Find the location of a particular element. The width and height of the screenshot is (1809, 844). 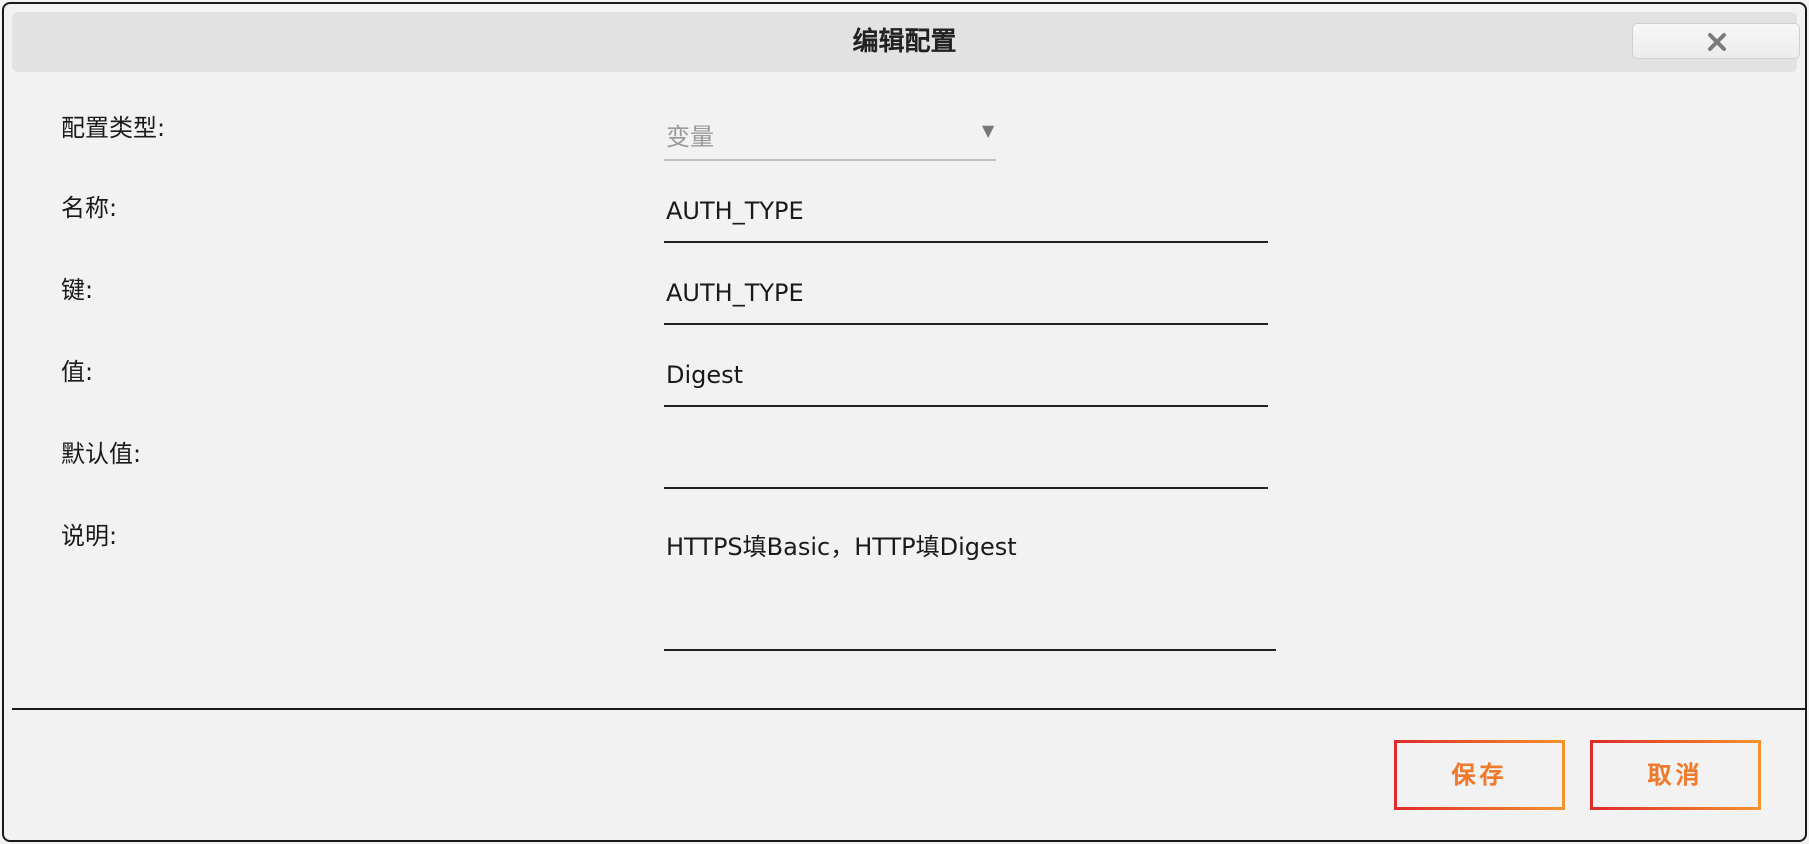

footer-divider is located at coordinates (908, 709).